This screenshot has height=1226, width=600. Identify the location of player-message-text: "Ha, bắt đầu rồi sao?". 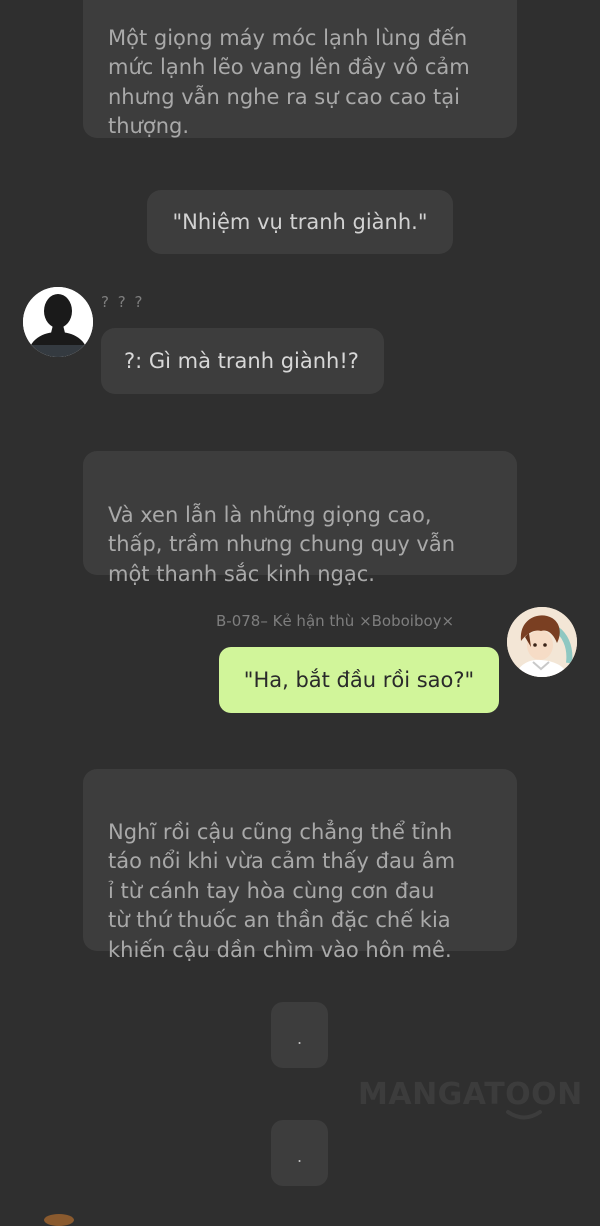
(359, 680).